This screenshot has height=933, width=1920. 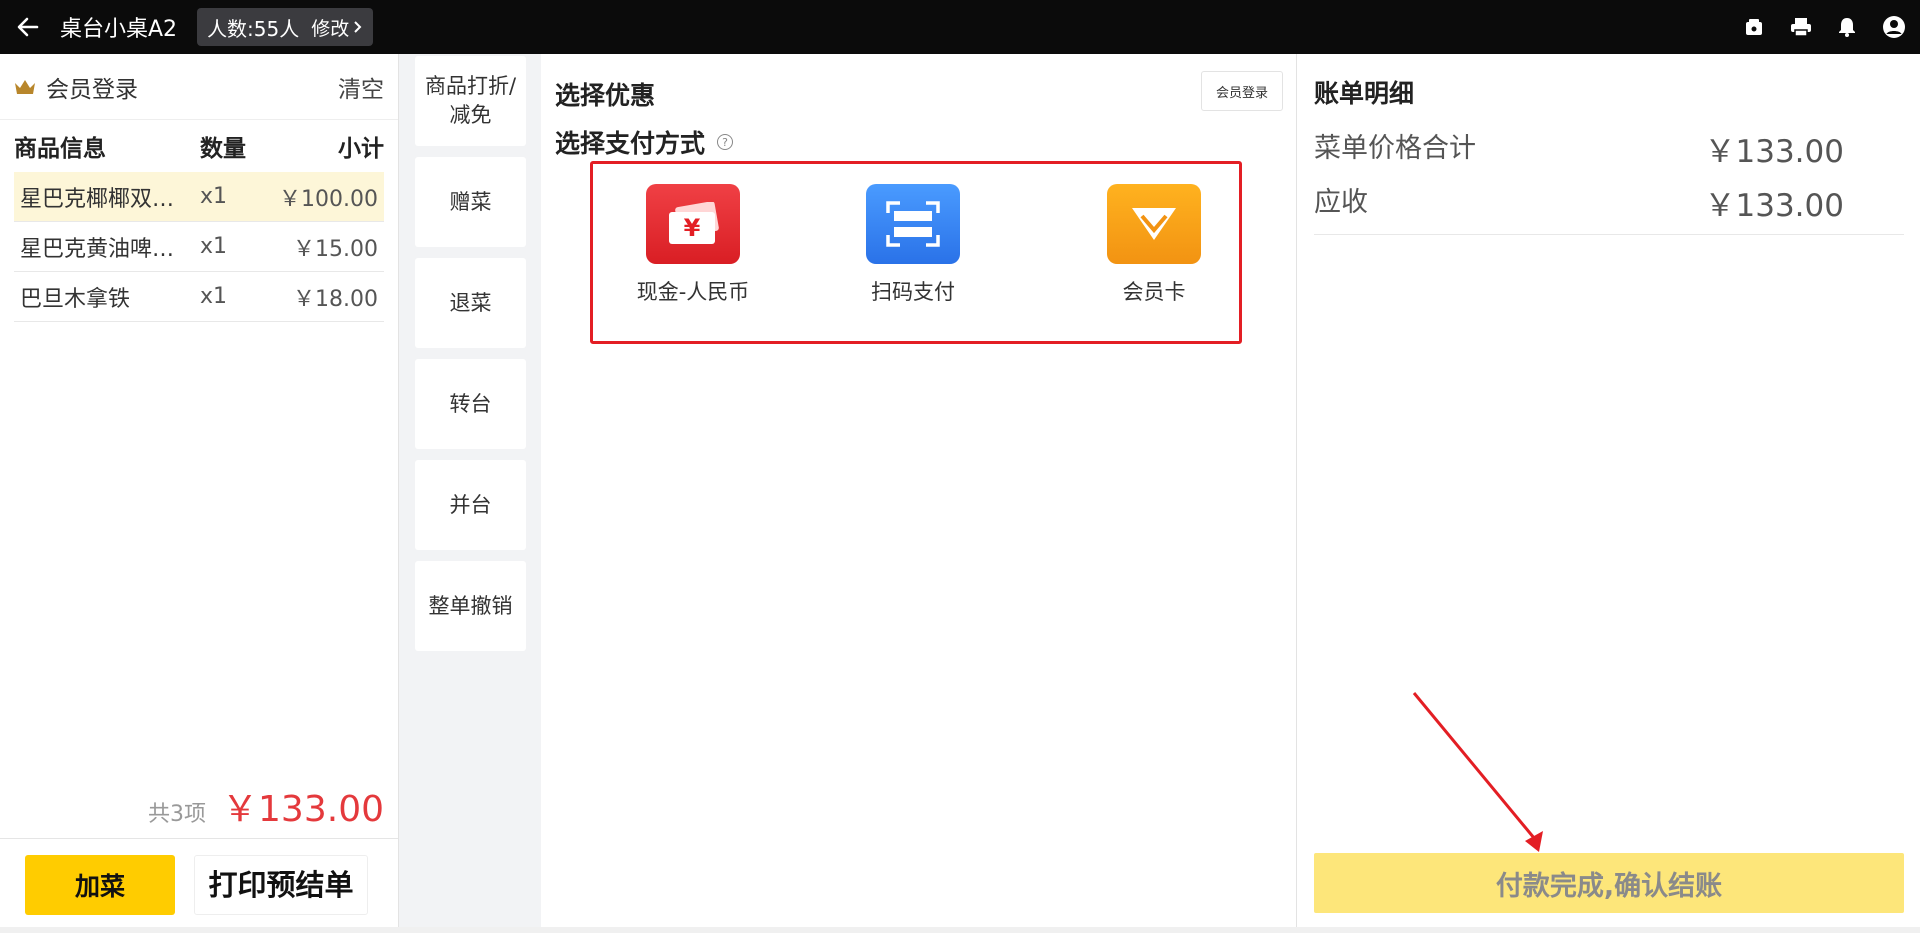 I want to click on return-dish-button: 退菜, so click(x=470, y=303).